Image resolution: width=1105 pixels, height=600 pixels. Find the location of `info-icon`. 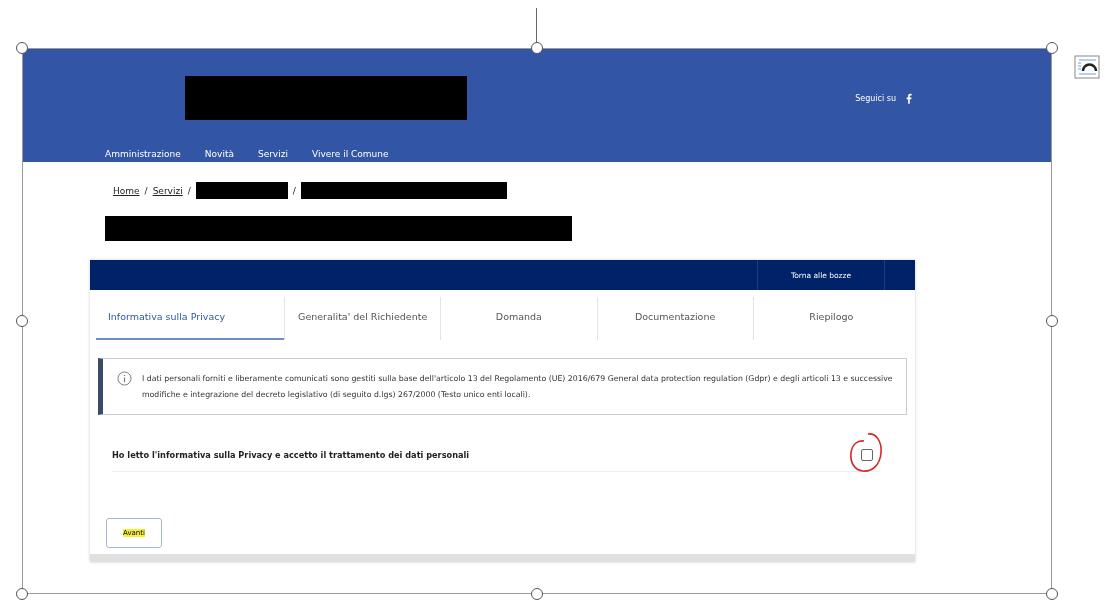

info-icon is located at coordinates (124, 378).